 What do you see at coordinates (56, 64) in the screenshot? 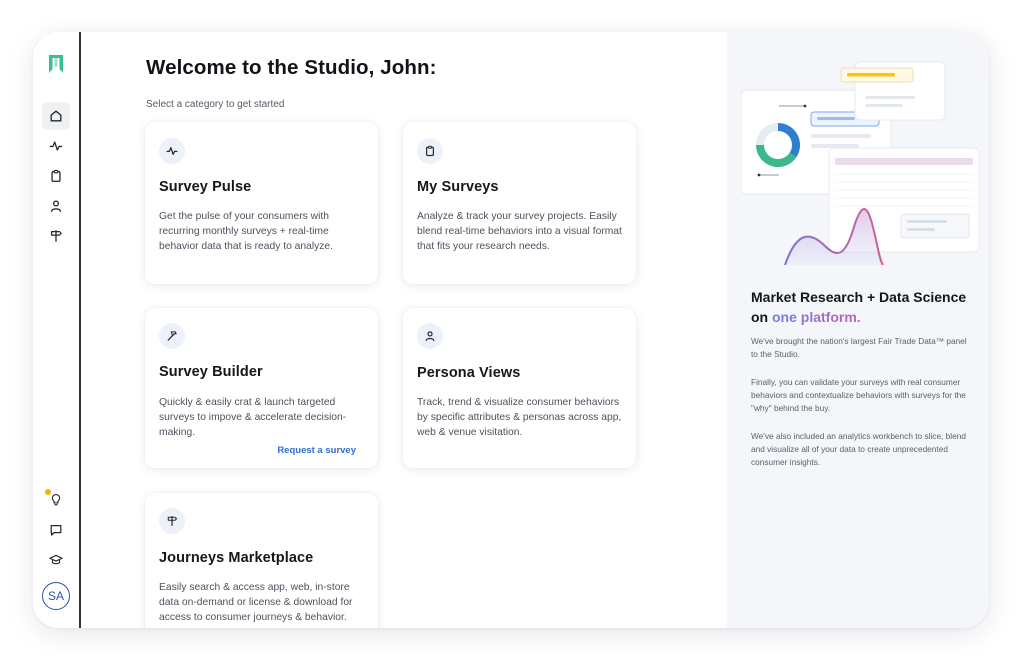
I see `studio-logo-icon` at bounding box center [56, 64].